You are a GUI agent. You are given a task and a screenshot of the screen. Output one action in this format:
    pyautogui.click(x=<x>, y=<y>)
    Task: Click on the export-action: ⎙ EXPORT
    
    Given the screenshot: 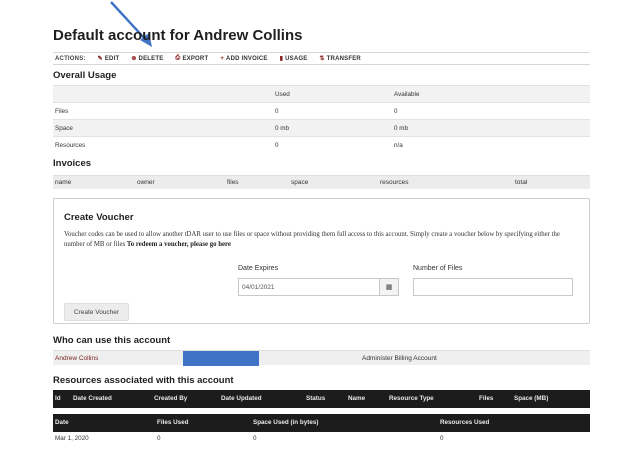 What is the action you would take?
    pyautogui.click(x=191, y=58)
    